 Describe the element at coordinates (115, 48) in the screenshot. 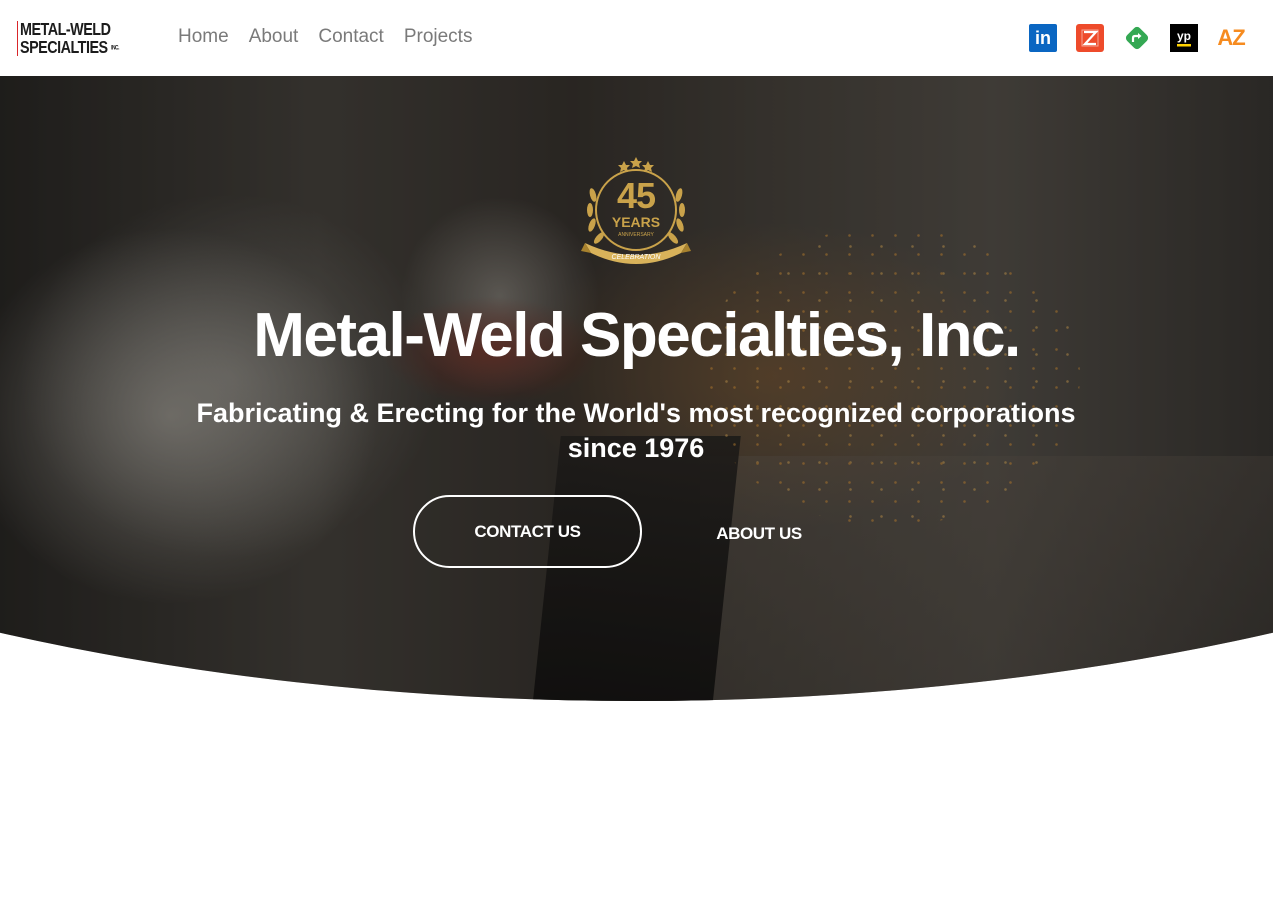

I see `logo-inc: INC.` at that location.